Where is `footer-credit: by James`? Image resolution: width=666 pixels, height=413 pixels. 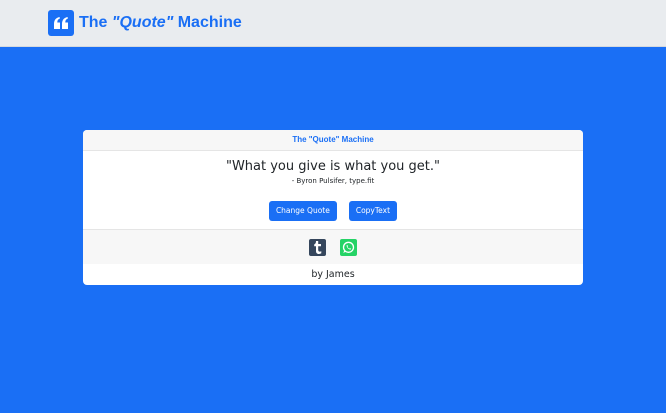
footer-credit: by James is located at coordinates (333, 274).